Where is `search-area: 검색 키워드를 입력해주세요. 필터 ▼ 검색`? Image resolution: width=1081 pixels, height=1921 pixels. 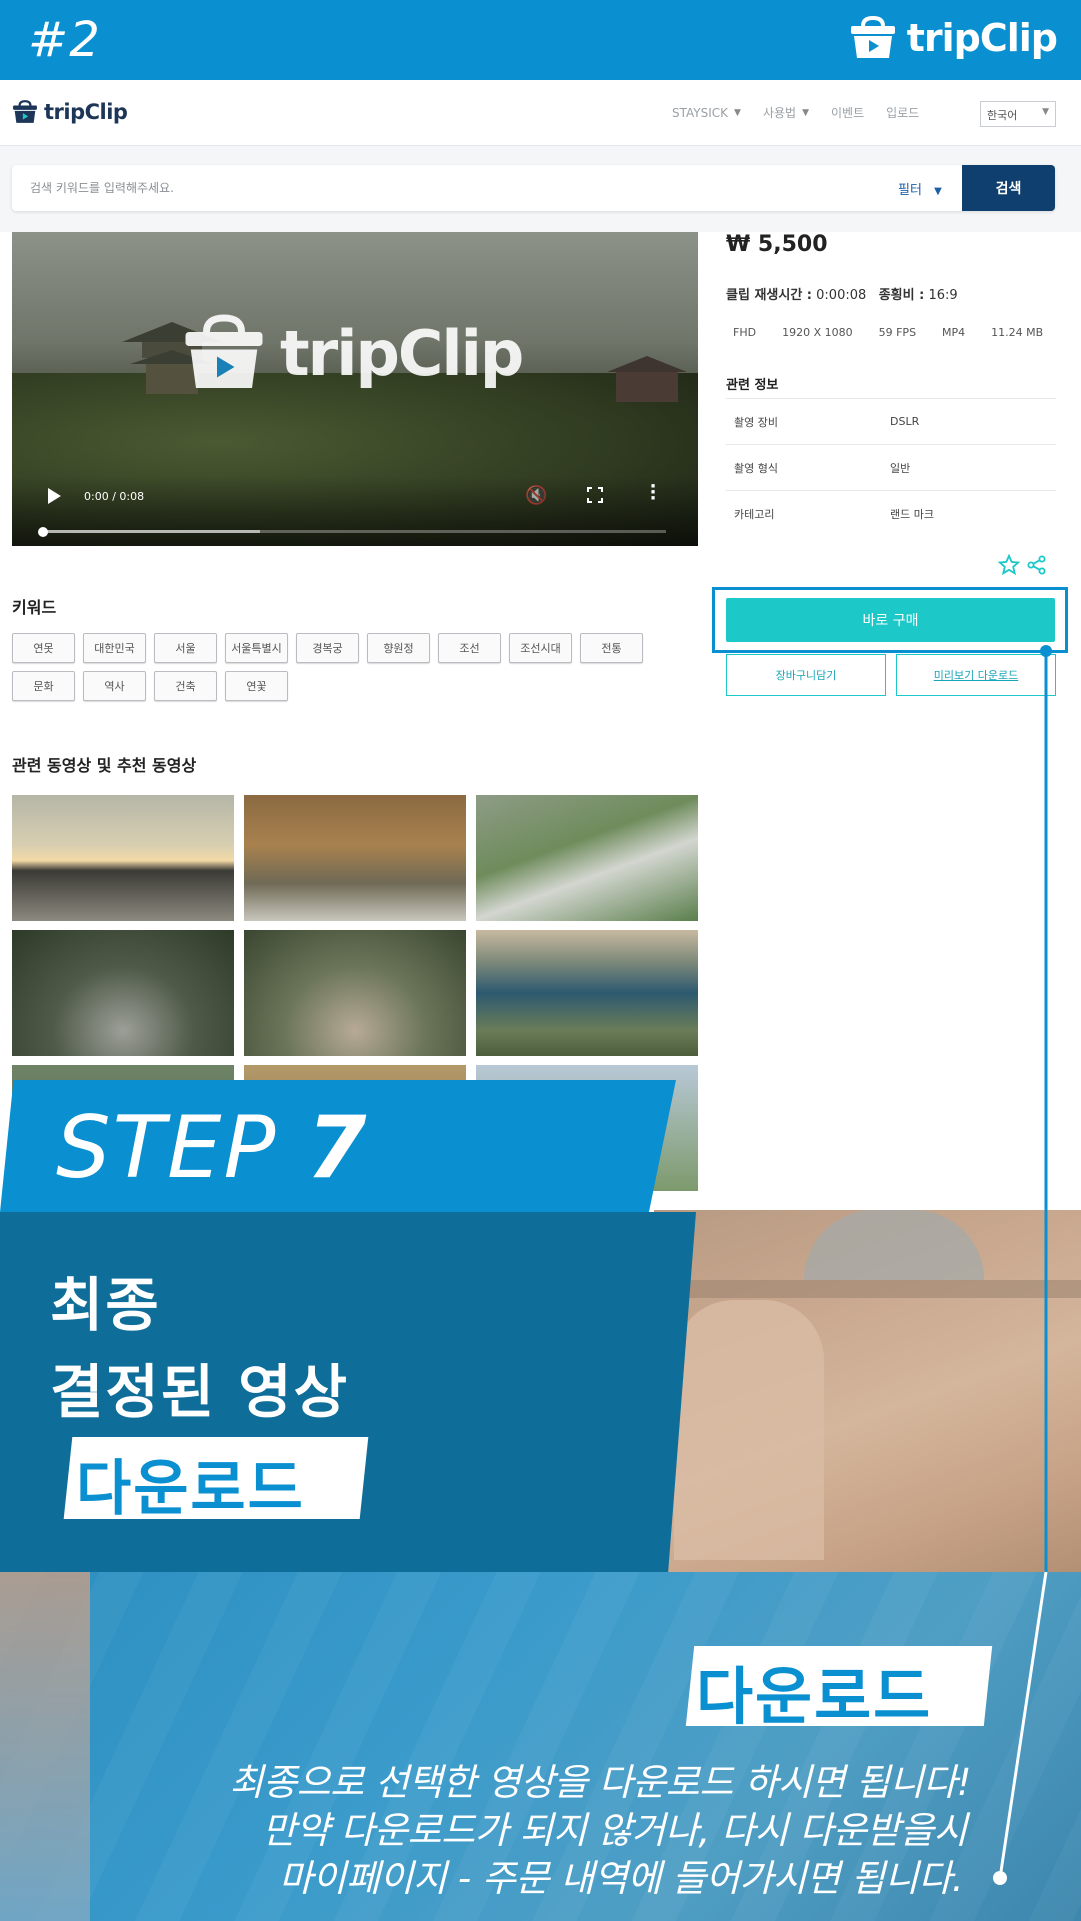
search-area: 검색 키워드를 입력해주세요. 필터 ▼ 검색 is located at coordinates (540, 189).